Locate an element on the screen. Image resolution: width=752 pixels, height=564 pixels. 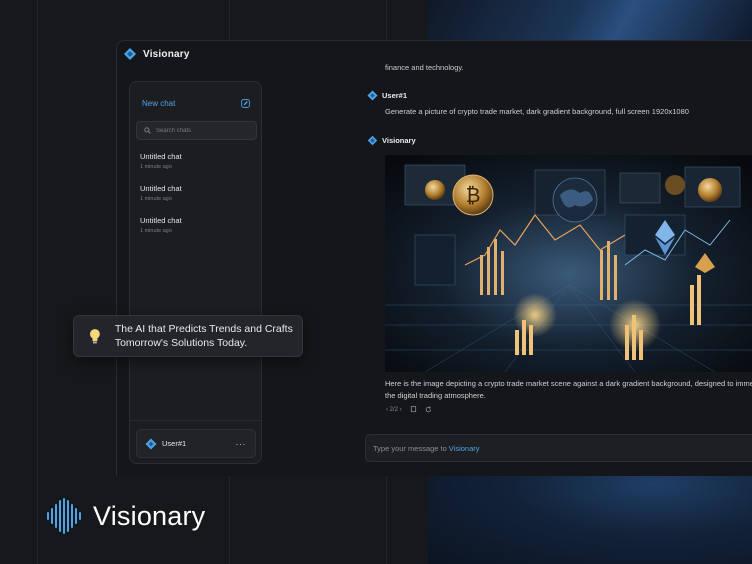
tagline-line2: Tomorrow's Solutions Today. is located at coordinates (181, 343).